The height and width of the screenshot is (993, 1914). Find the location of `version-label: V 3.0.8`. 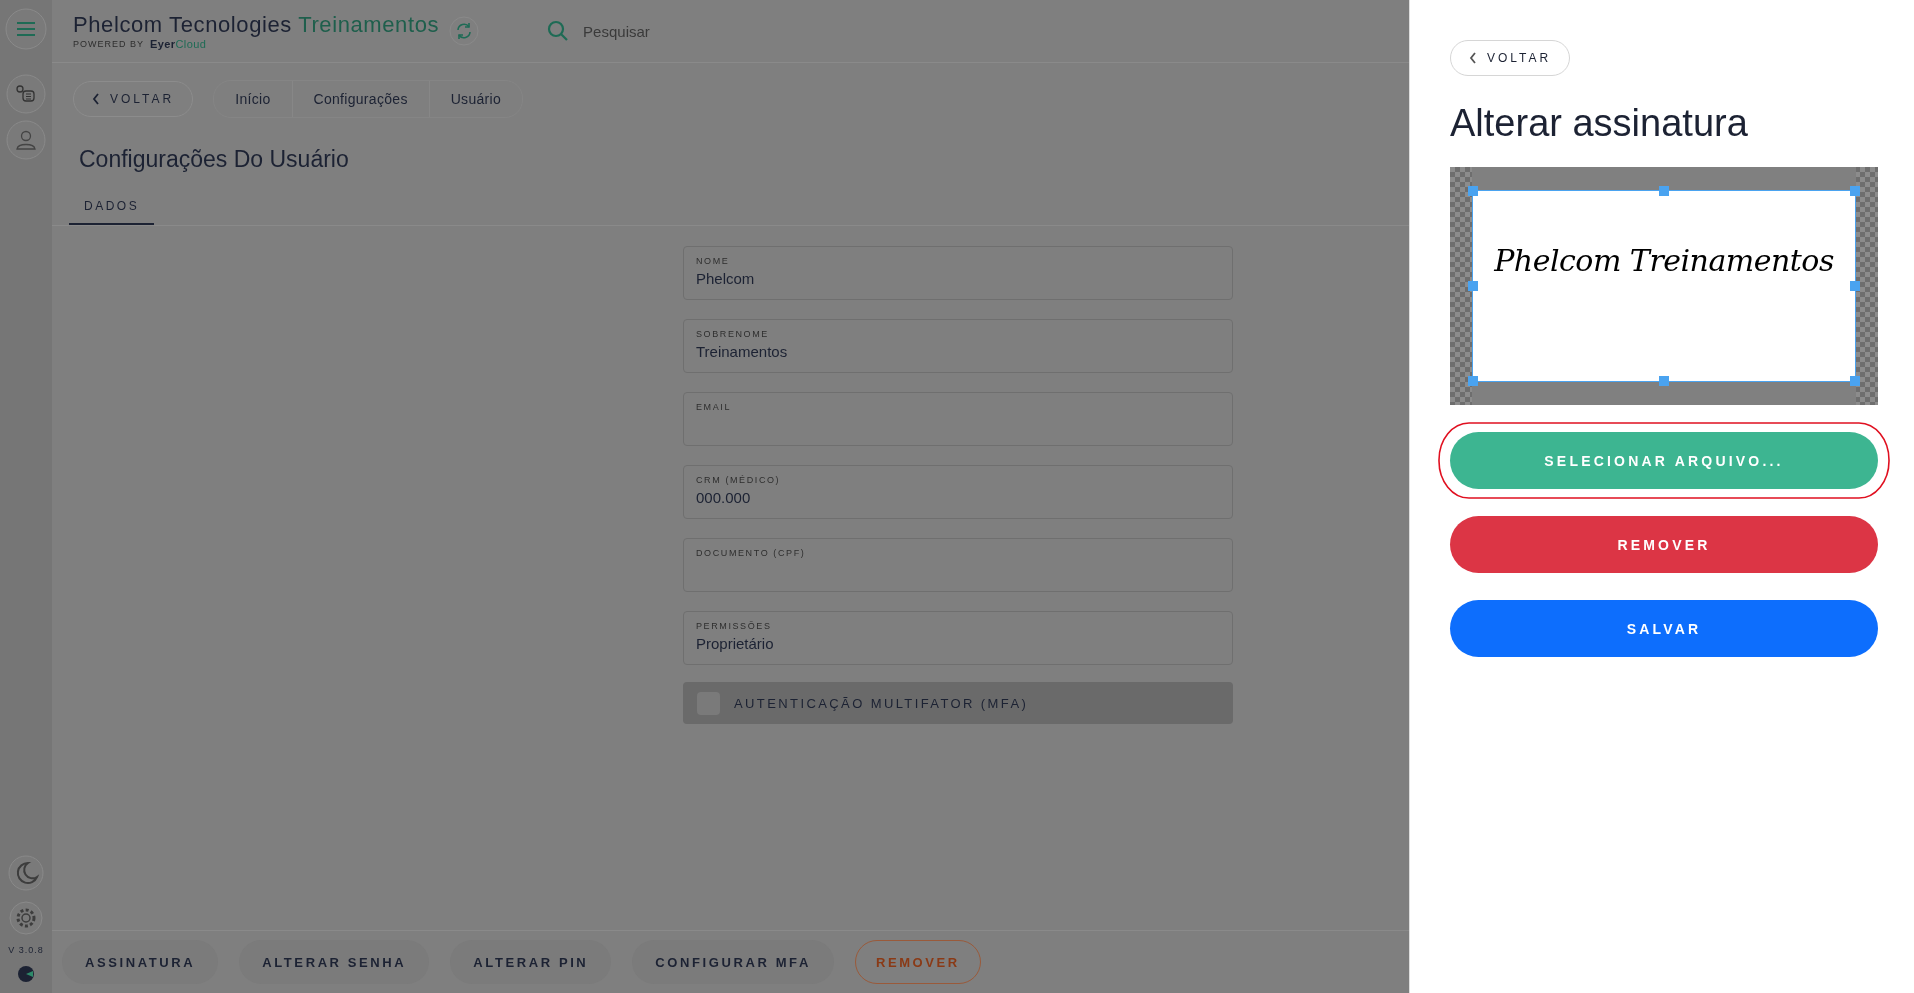

version-label: V 3.0.8 is located at coordinates (26, 950).